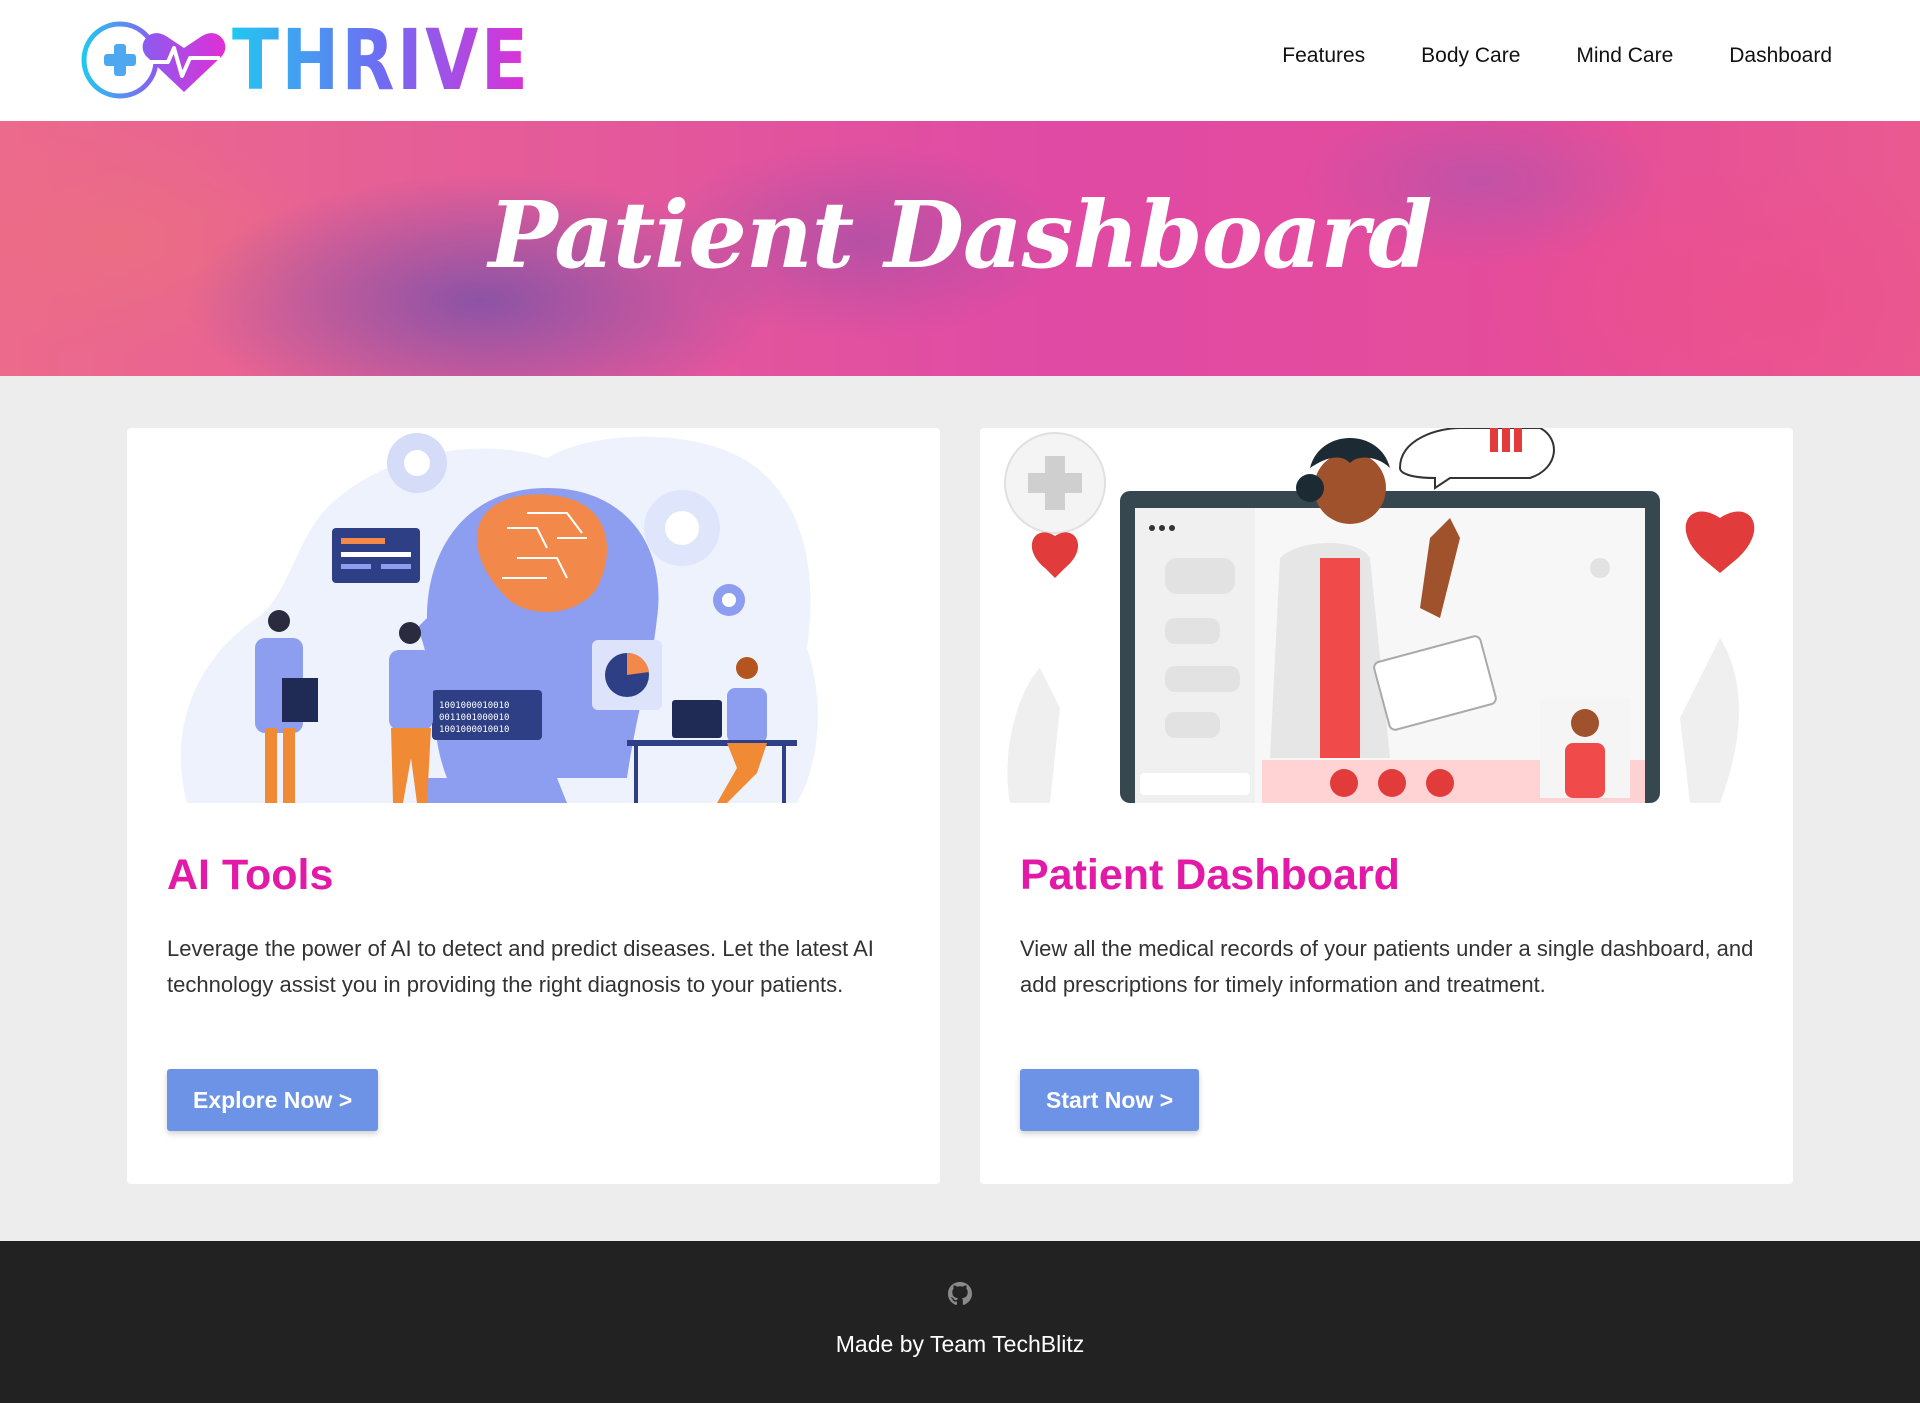  What do you see at coordinates (960, 1344) in the screenshot?
I see `footer-credit: Made by Team TechBlitz` at bounding box center [960, 1344].